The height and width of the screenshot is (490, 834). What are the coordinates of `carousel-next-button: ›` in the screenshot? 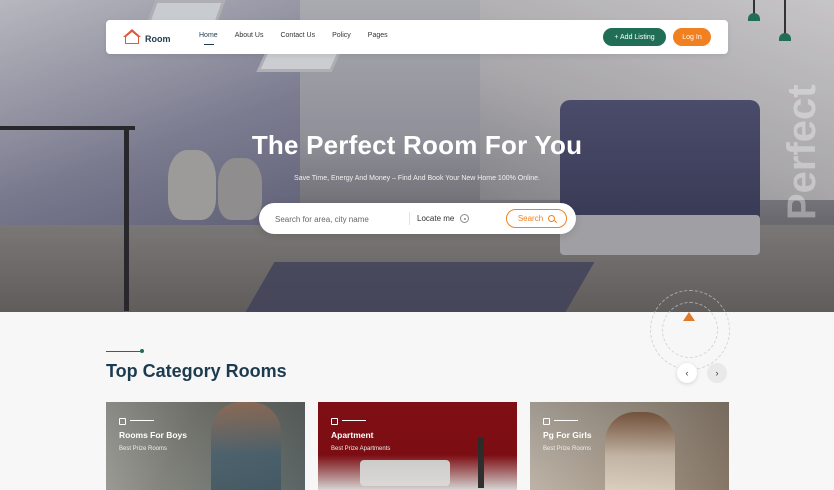 It's located at (717, 373).